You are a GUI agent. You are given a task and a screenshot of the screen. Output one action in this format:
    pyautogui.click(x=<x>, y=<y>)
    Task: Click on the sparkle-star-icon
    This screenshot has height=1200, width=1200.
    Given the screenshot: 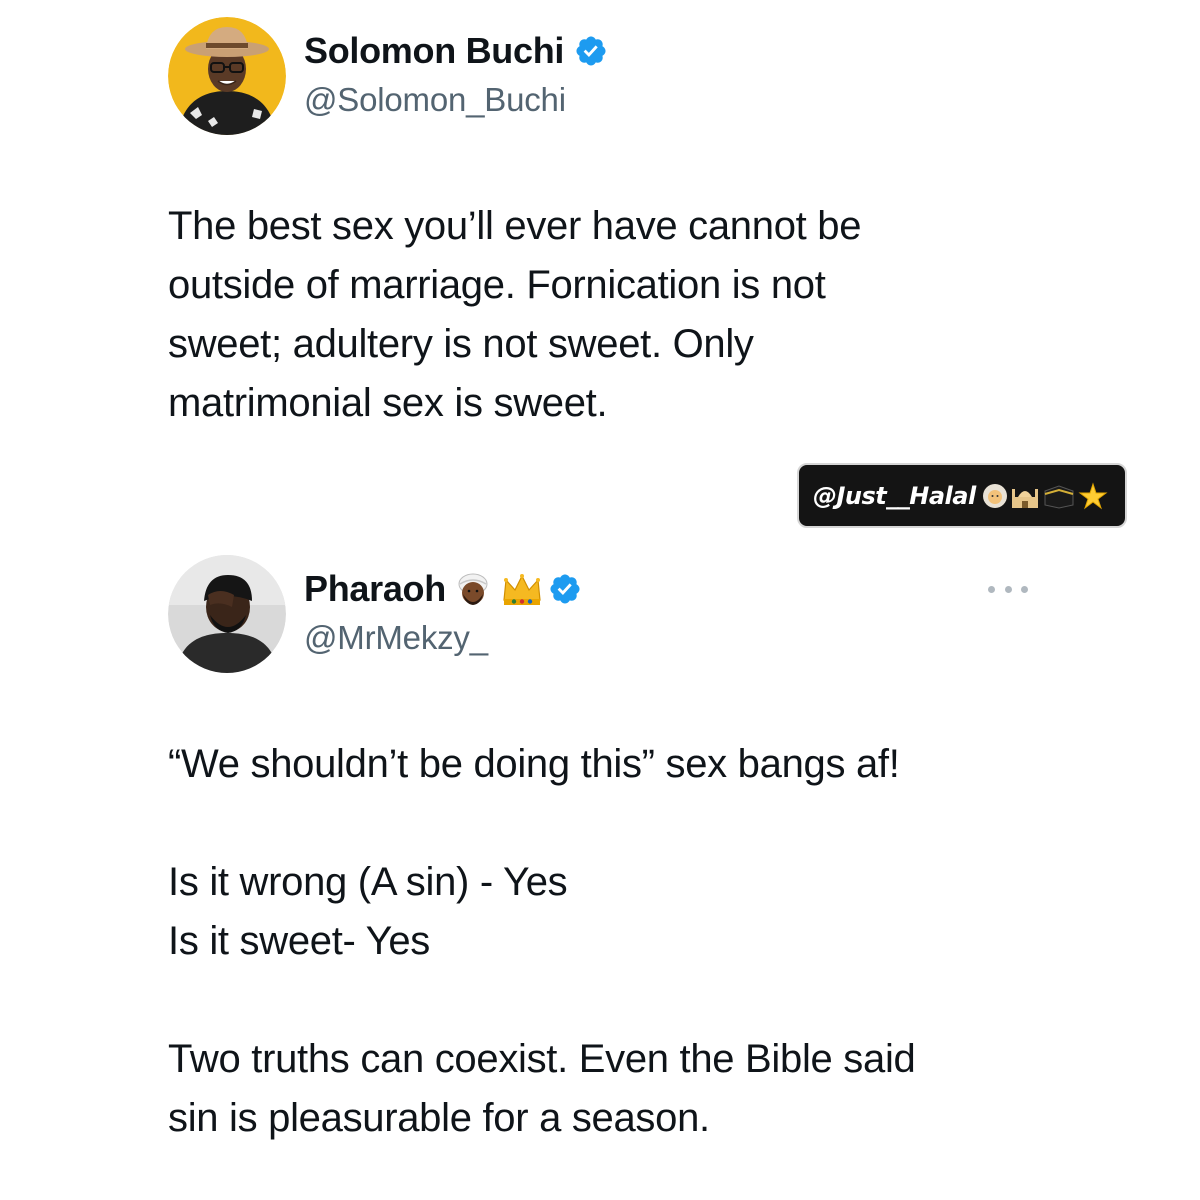 What is the action you would take?
    pyautogui.click(x=1093, y=495)
    